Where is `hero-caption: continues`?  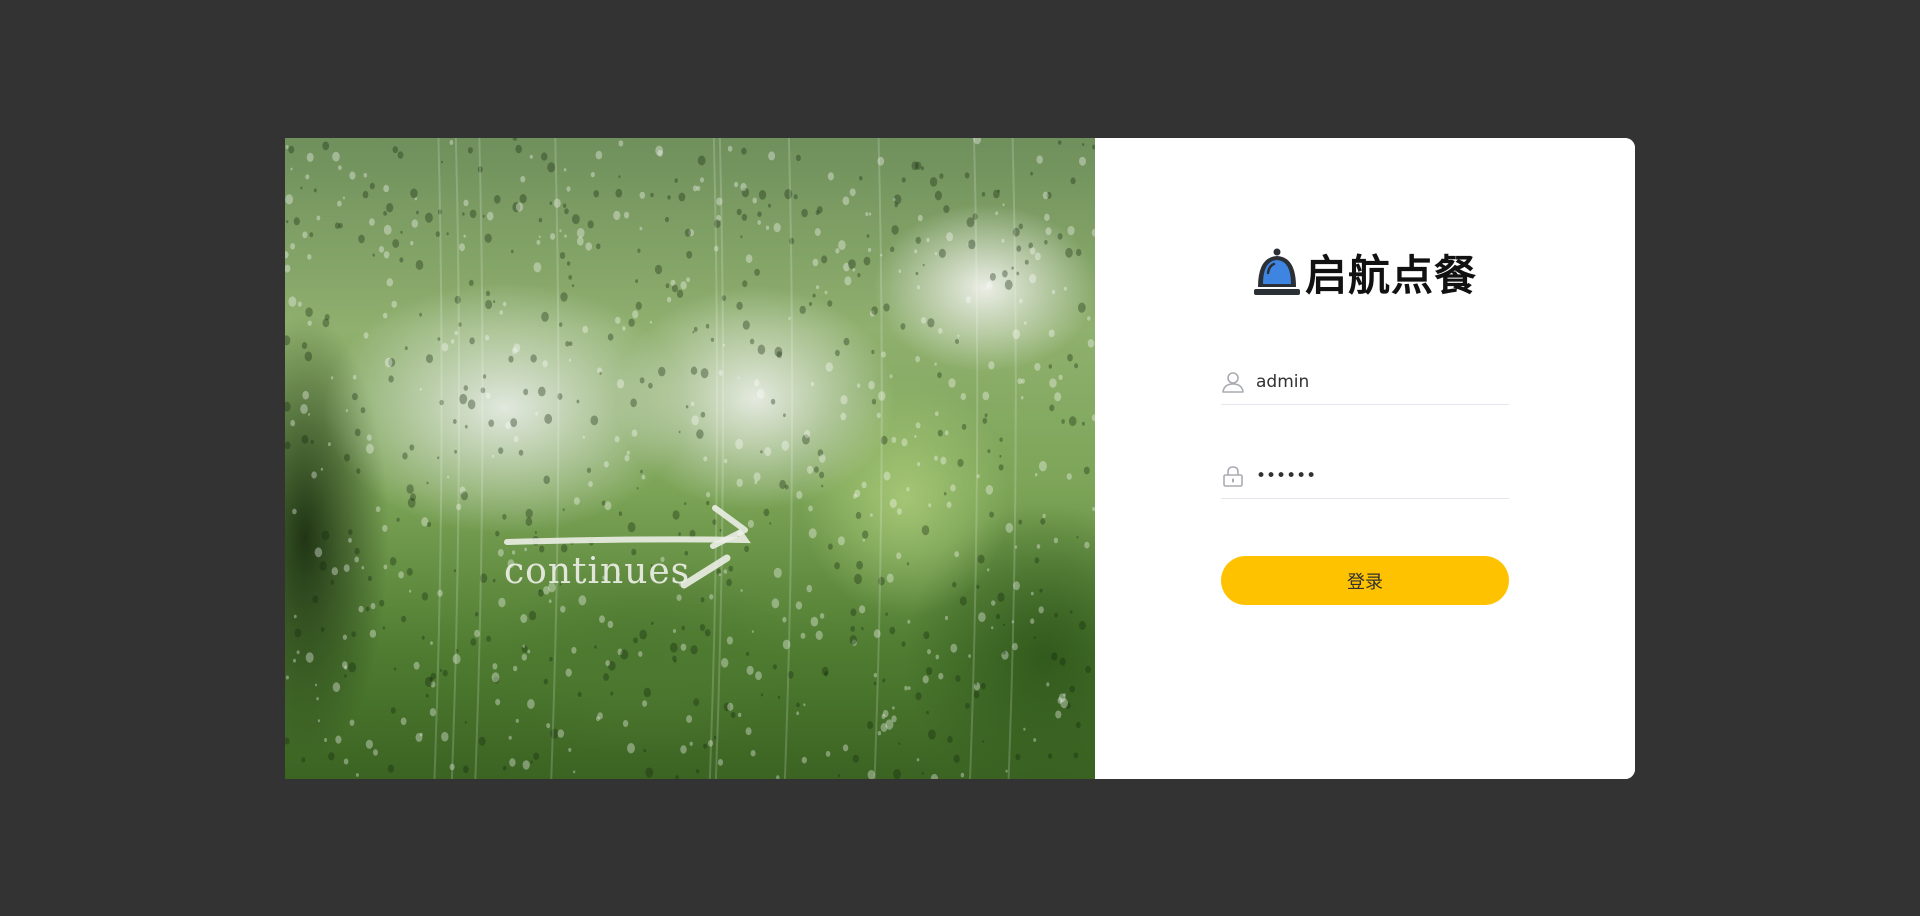
hero-caption: continues is located at coordinates (597, 571).